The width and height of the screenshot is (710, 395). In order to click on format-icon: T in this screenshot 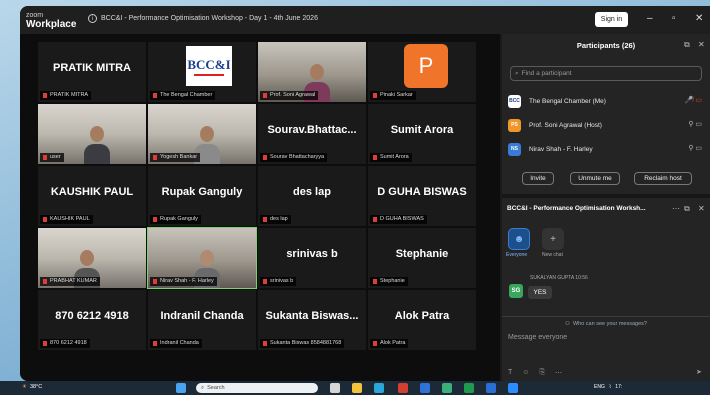, I will do `click(510, 373)`.